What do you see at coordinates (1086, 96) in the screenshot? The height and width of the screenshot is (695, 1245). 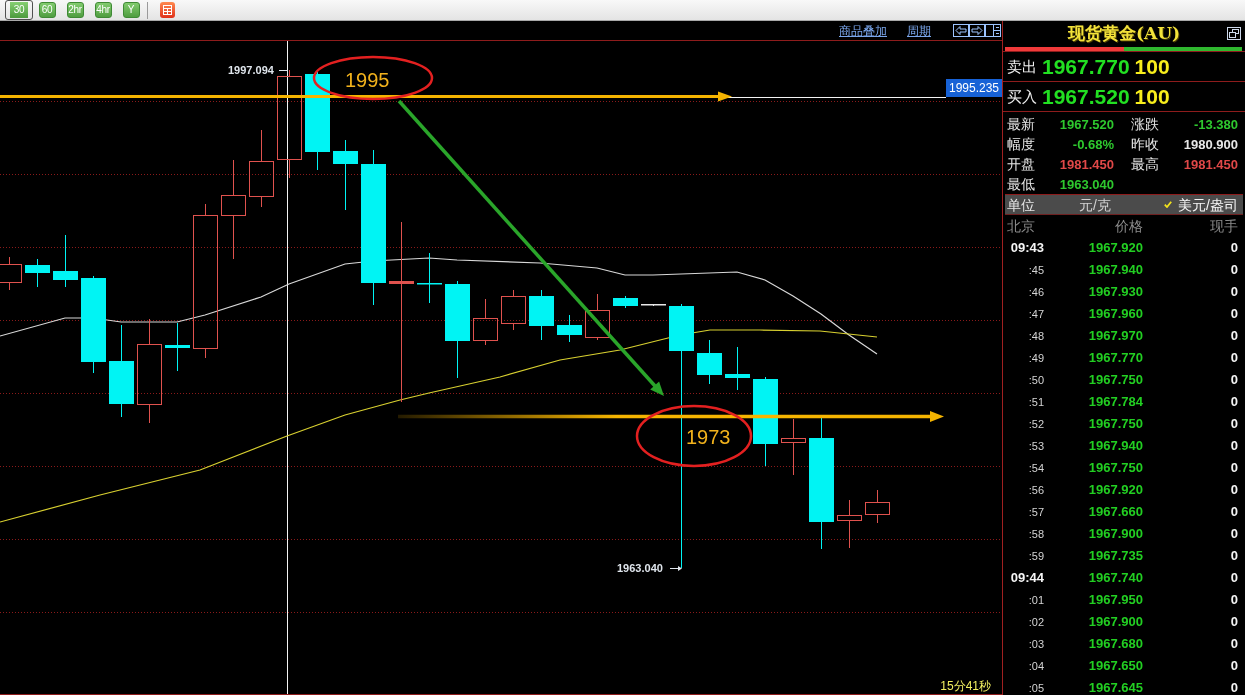 I see `order-price: 1967.520` at bounding box center [1086, 96].